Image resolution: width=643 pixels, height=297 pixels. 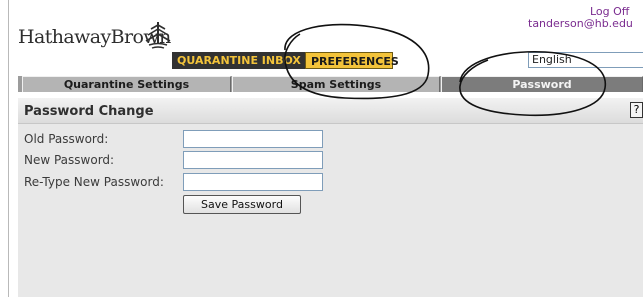 What do you see at coordinates (253, 139) in the screenshot?
I see `old-password-field` at bounding box center [253, 139].